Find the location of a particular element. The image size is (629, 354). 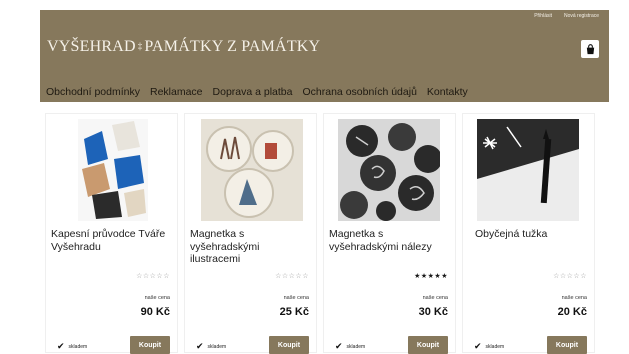

price-value: 90 Kč is located at coordinates (155, 312).